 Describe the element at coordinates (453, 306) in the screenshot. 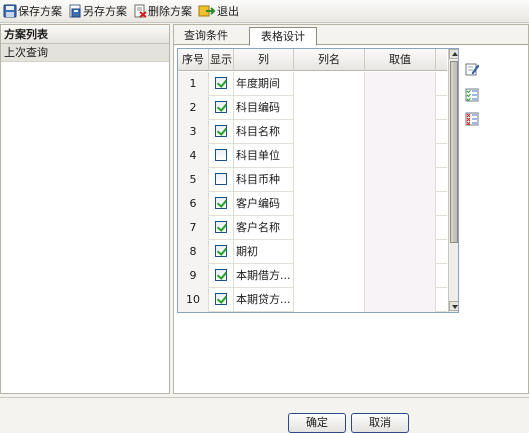

I see `scroll-down-button` at that location.